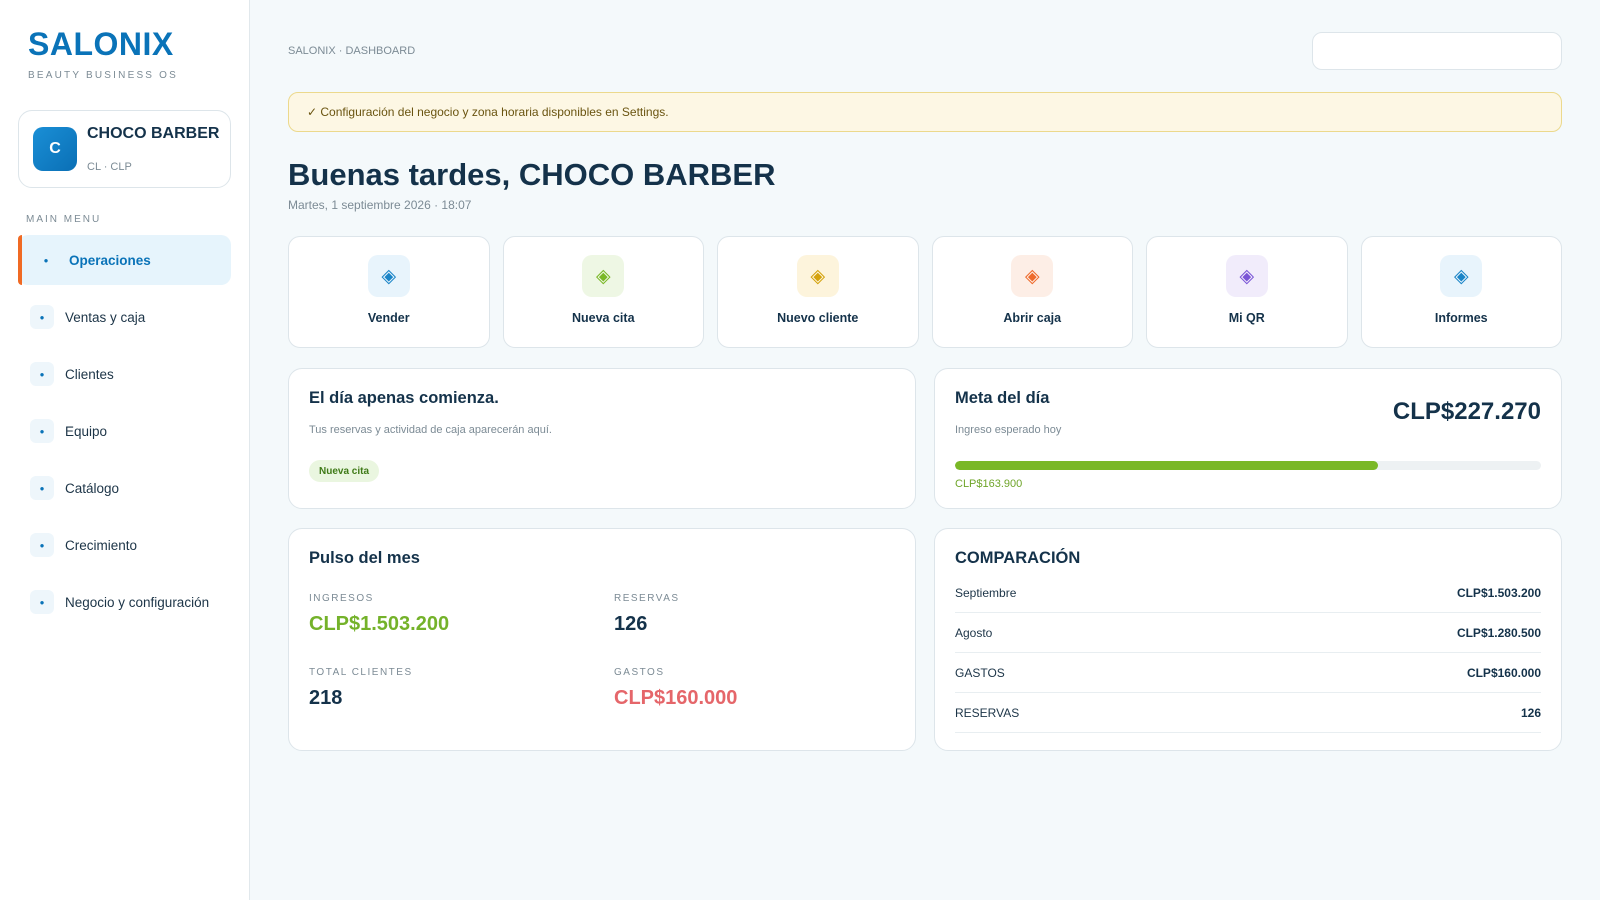 The height and width of the screenshot is (900, 1600). Describe the element at coordinates (92, 488) in the screenshot. I see `sidebar-item-label: Catálogo` at that location.